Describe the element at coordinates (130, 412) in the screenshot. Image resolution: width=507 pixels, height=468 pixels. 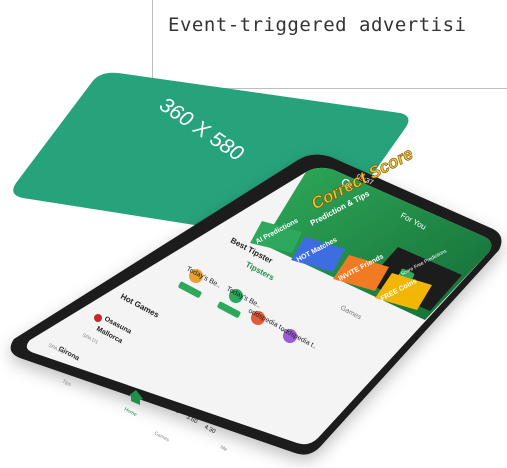
I see `nav-home: Home` at that location.